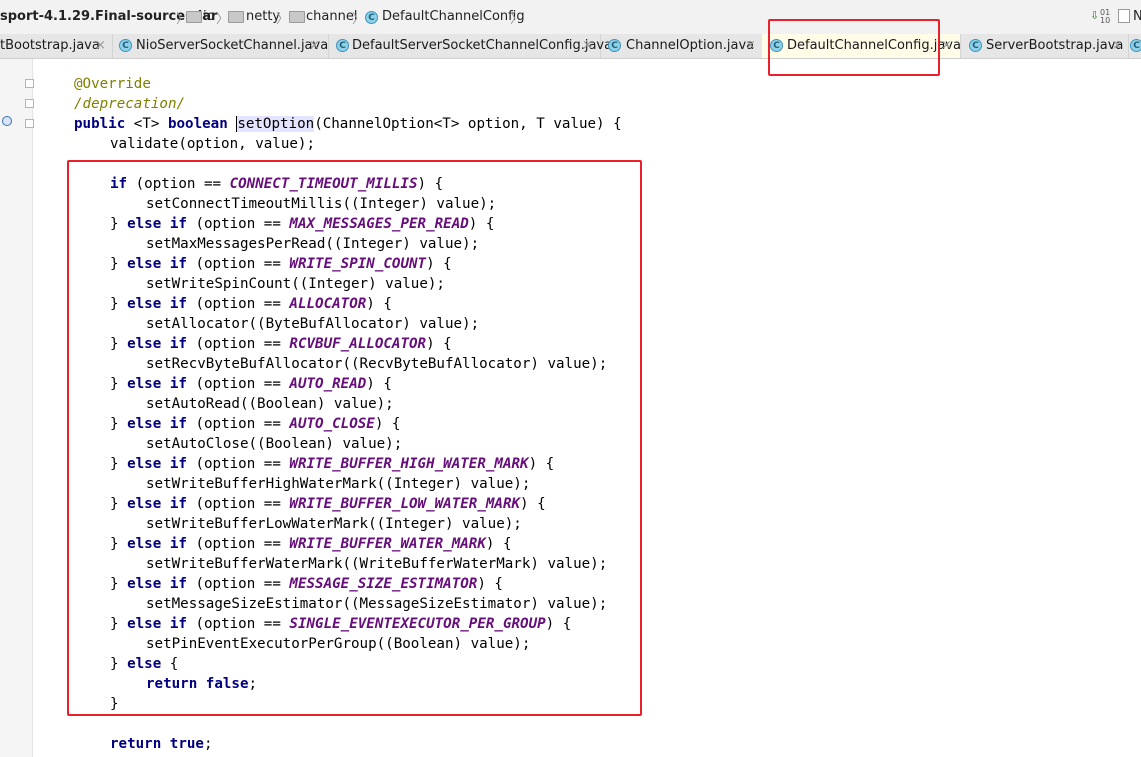  I want to click on tab-bootstrap: tBootstrap.java ×, so click(56, 46).